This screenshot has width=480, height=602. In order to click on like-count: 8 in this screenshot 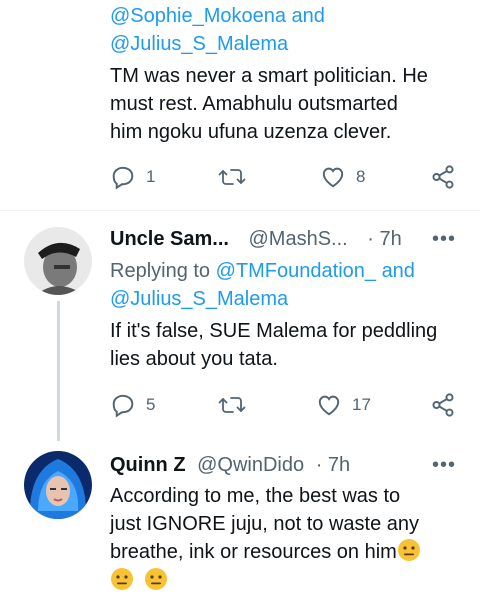, I will do `click(361, 176)`.